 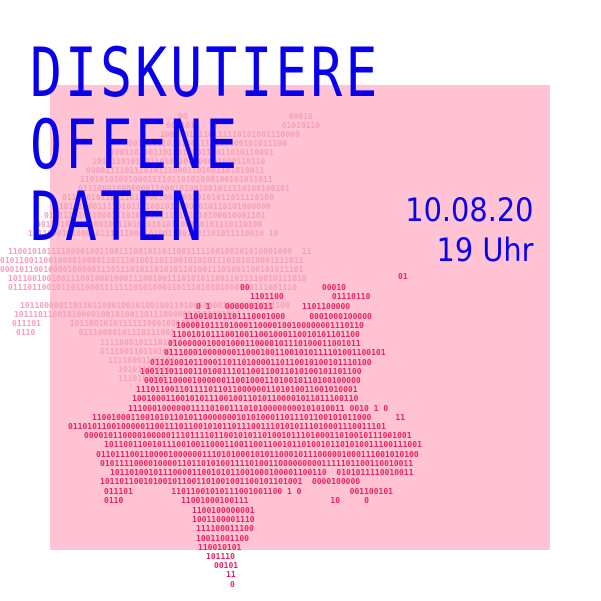 What do you see at coordinates (462, 230) in the screenshot?
I see `event-info: 10.08.20 19 Uhr` at bounding box center [462, 230].